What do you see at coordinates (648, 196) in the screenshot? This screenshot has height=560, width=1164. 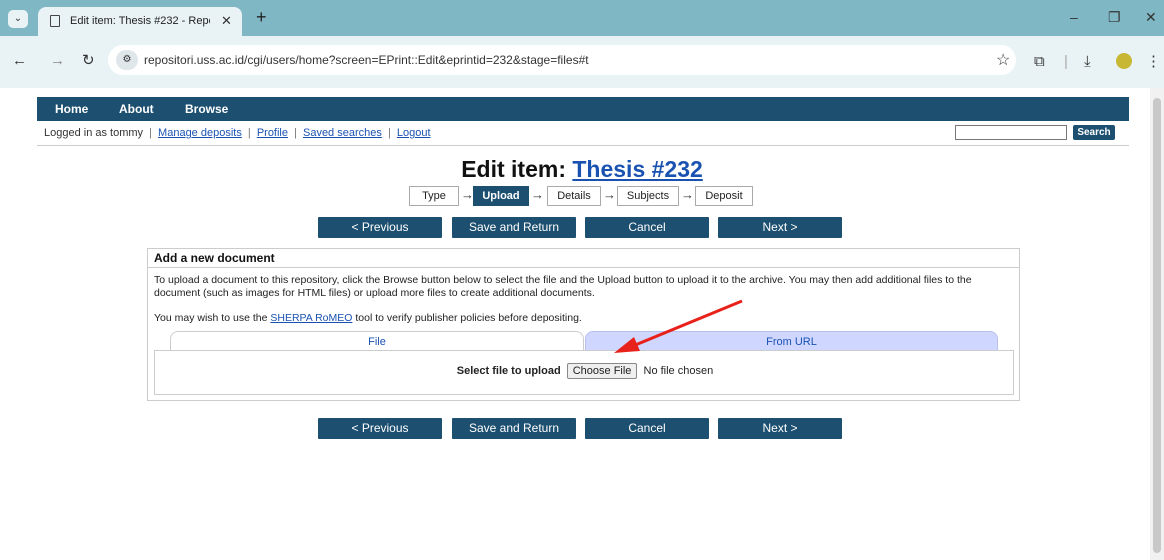 I see `stage-subjects: Subjects` at bounding box center [648, 196].